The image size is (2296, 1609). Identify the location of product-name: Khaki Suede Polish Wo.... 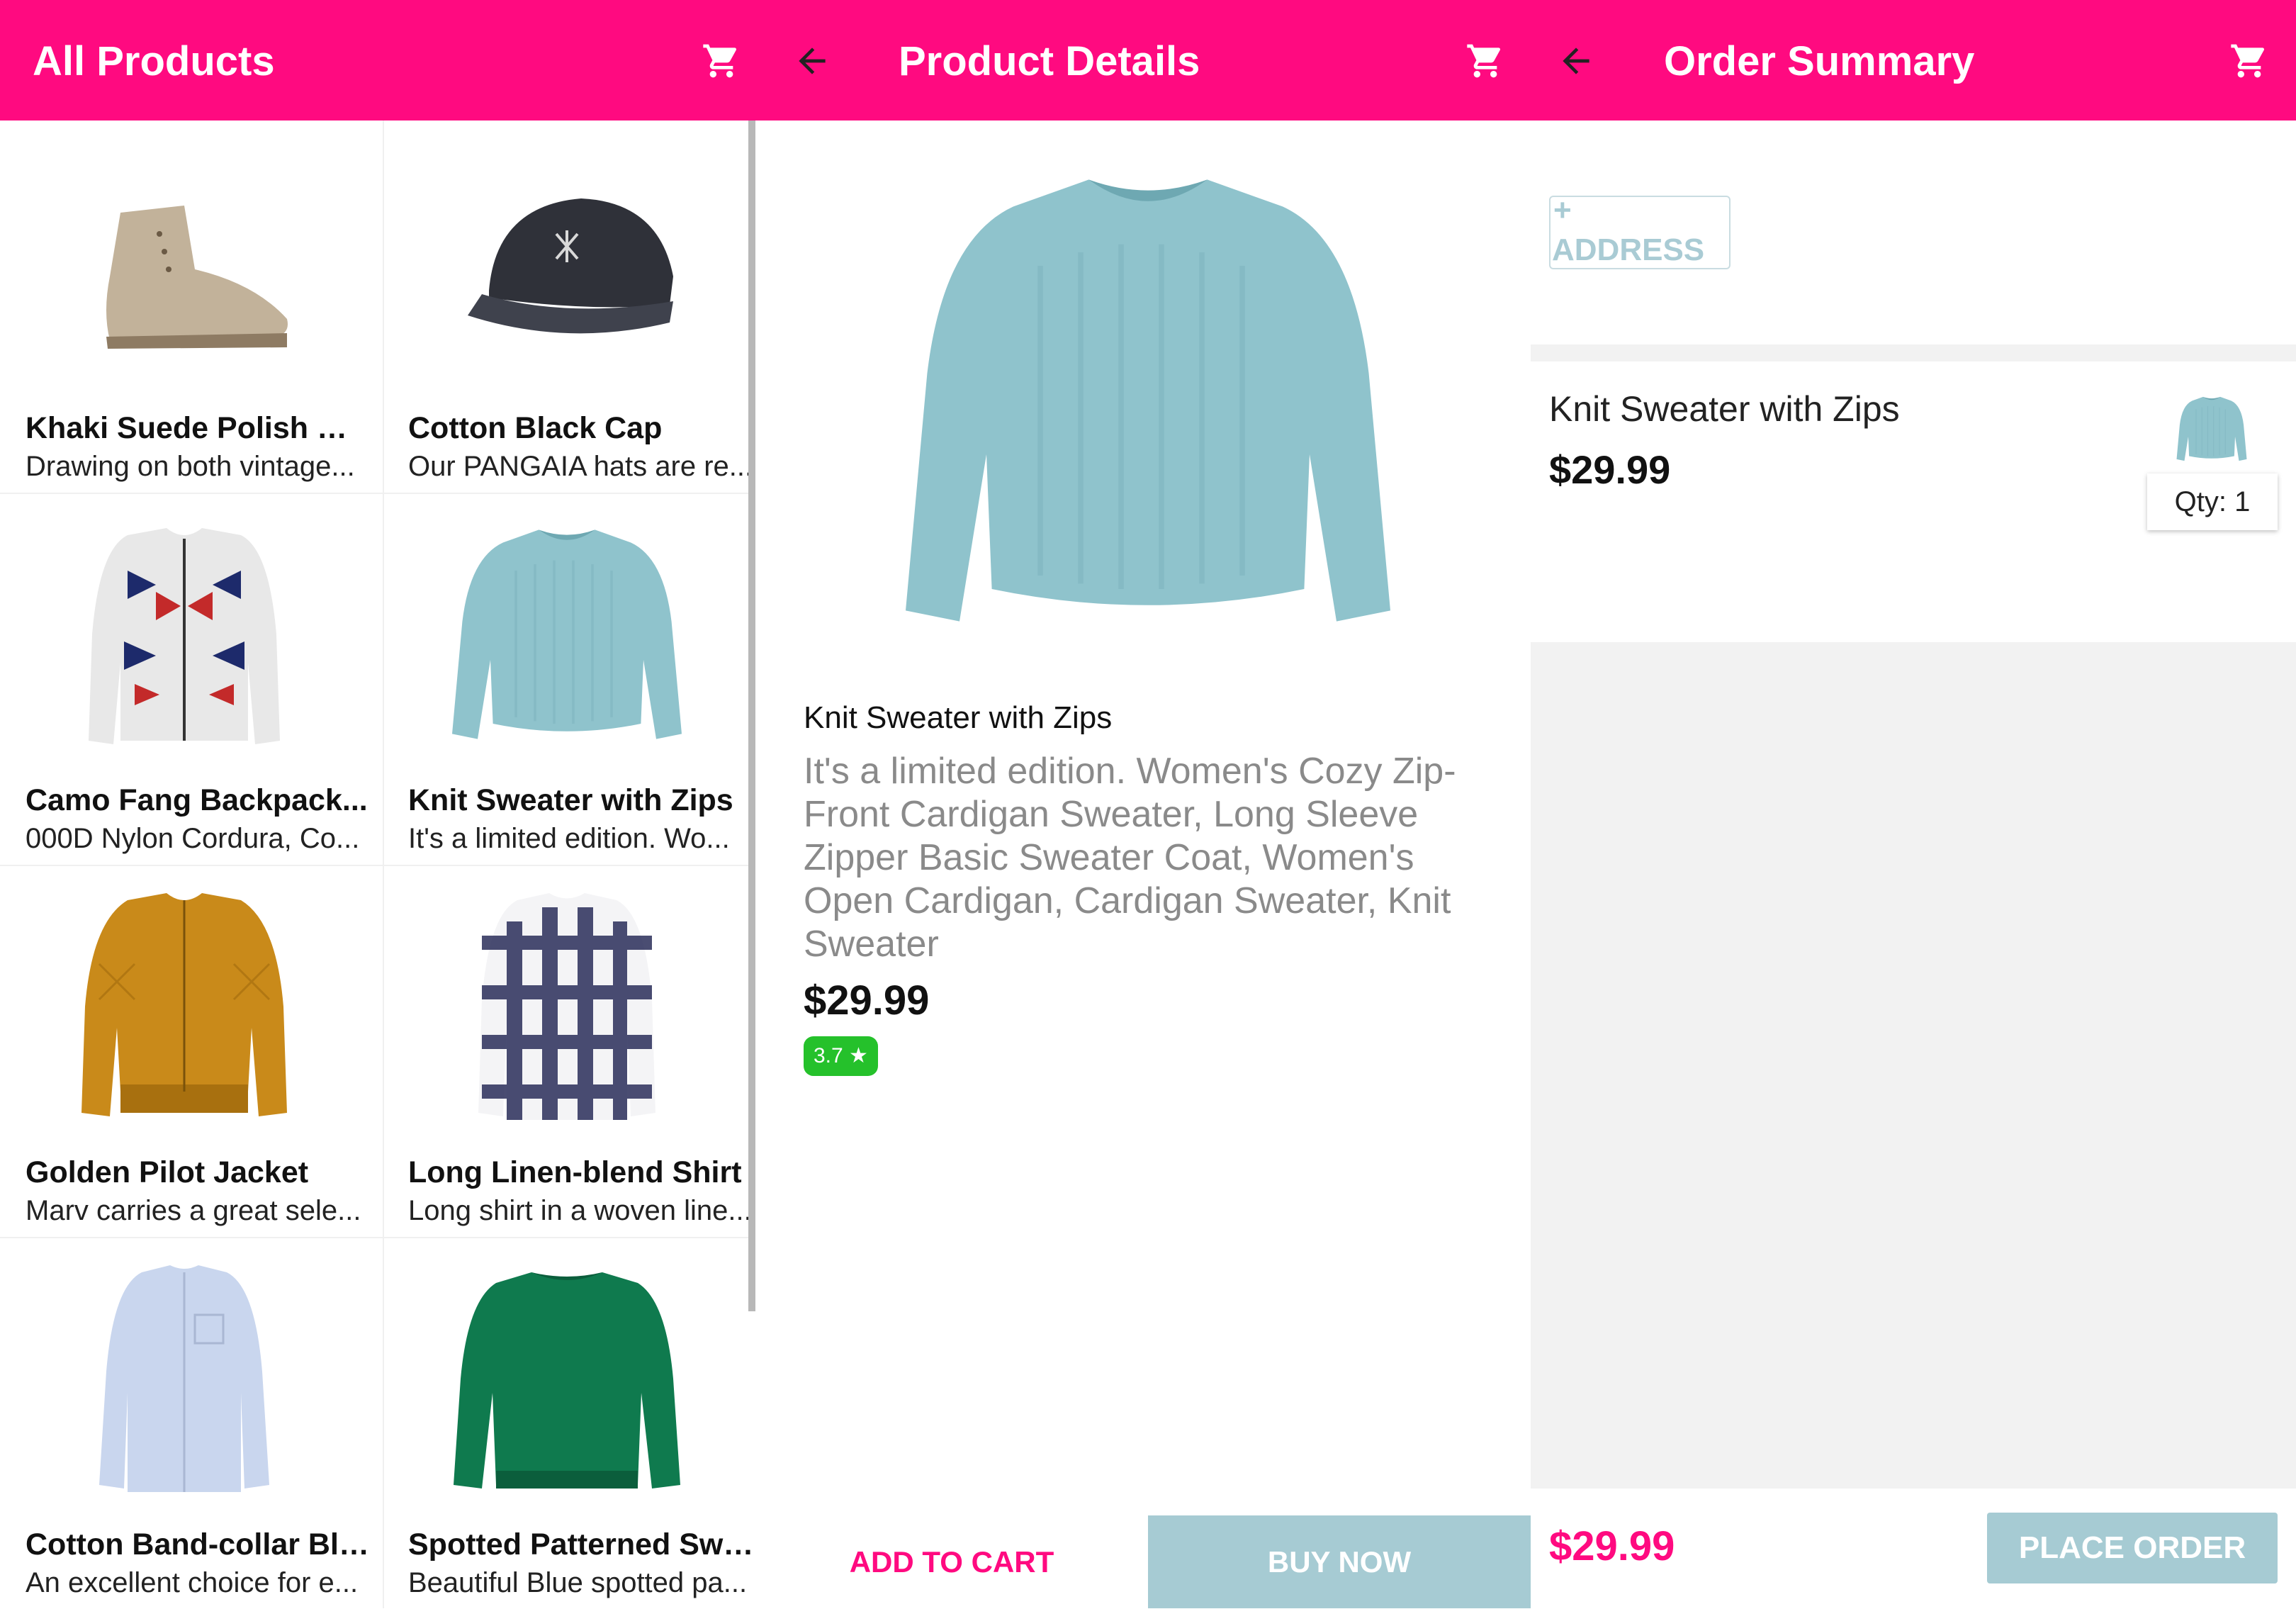
(199, 428).